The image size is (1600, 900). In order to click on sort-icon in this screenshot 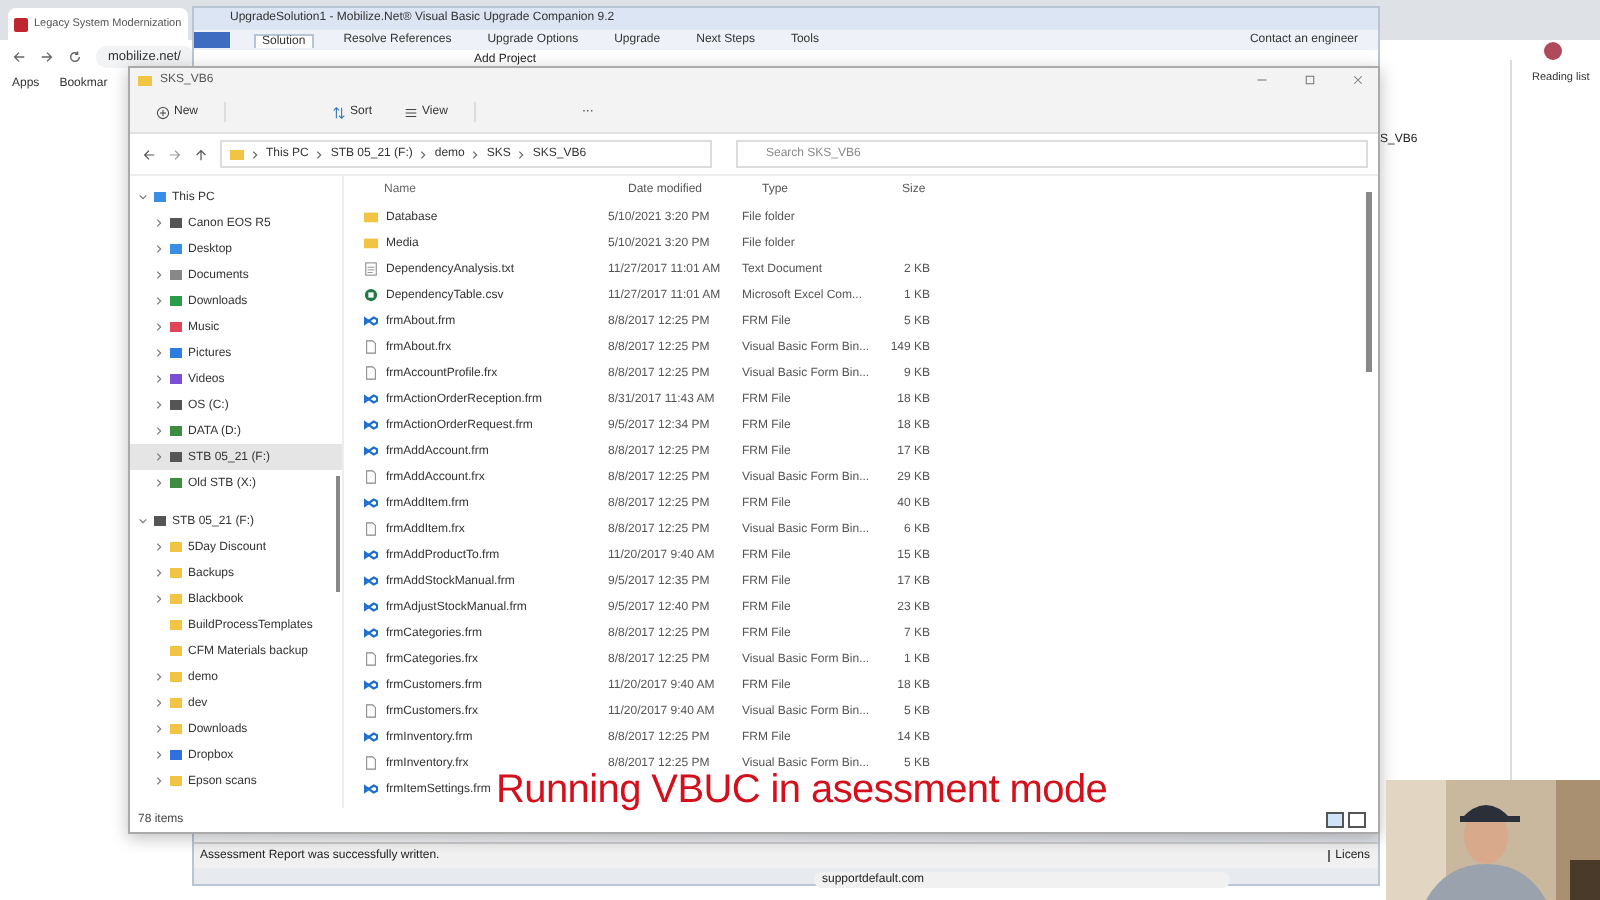, I will do `click(339, 112)`.